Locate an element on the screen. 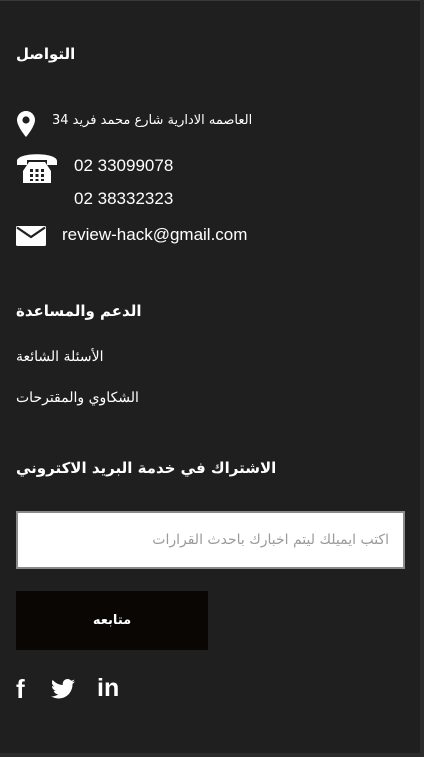 The height and width of the screenshot is (757, 424). contact-email: review-hack@gmail.com is located at coordinates (154, 235).